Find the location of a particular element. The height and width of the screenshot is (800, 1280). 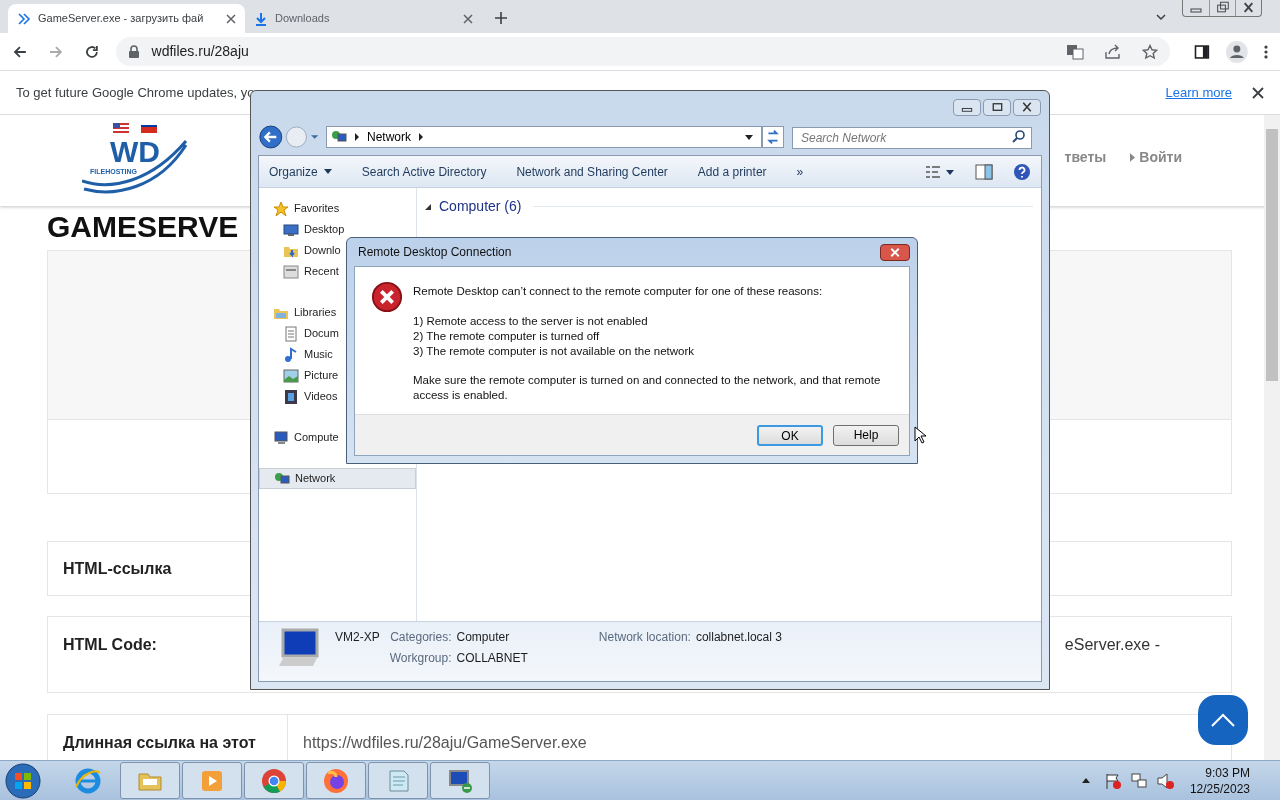

browser-tab: GameServer.exe - загрузить фай is located at coordinates (126, 18).